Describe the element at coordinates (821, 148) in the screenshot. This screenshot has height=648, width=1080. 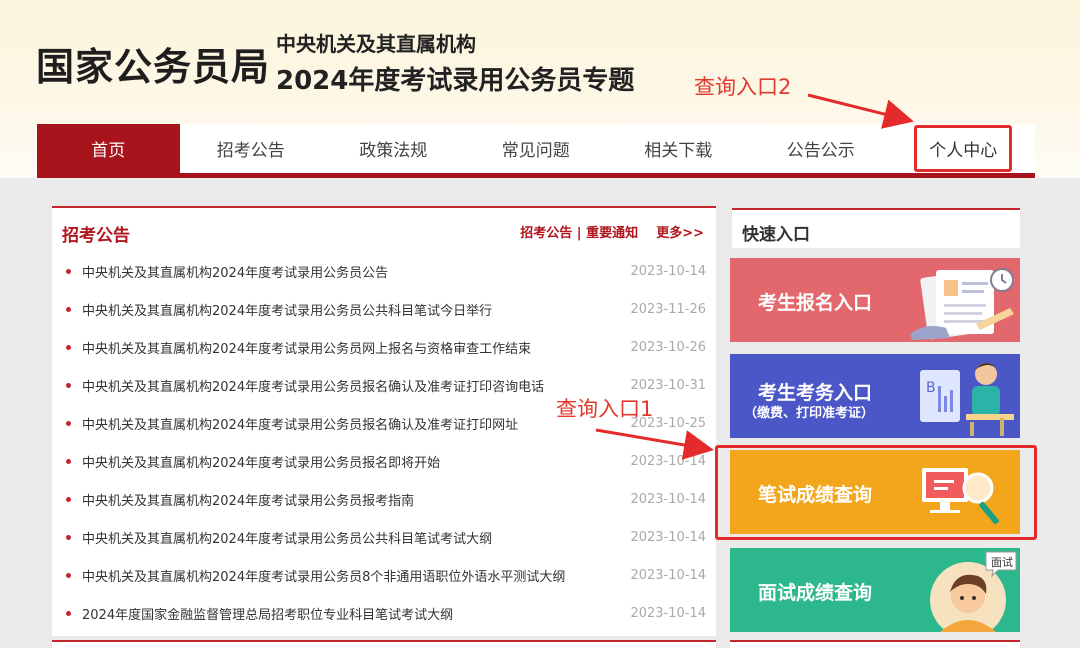
I see `nav-public-notices: 公告公示` at that location.